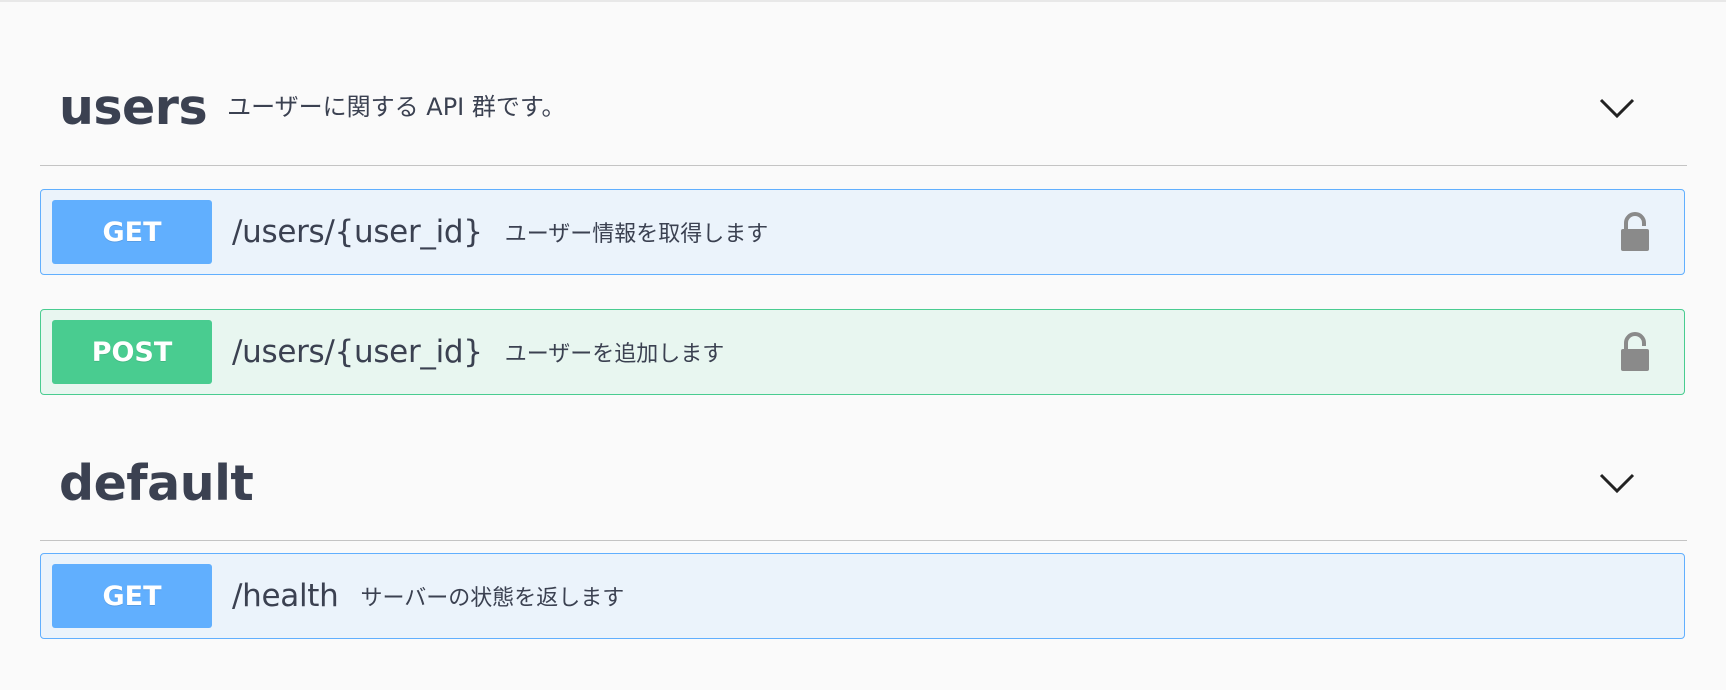 The image size is (1726, 690). Describe the element at coordinates (396, 107) in the screenshot. I see `tag-description: ユーザーに関する API 群です。` at that location.